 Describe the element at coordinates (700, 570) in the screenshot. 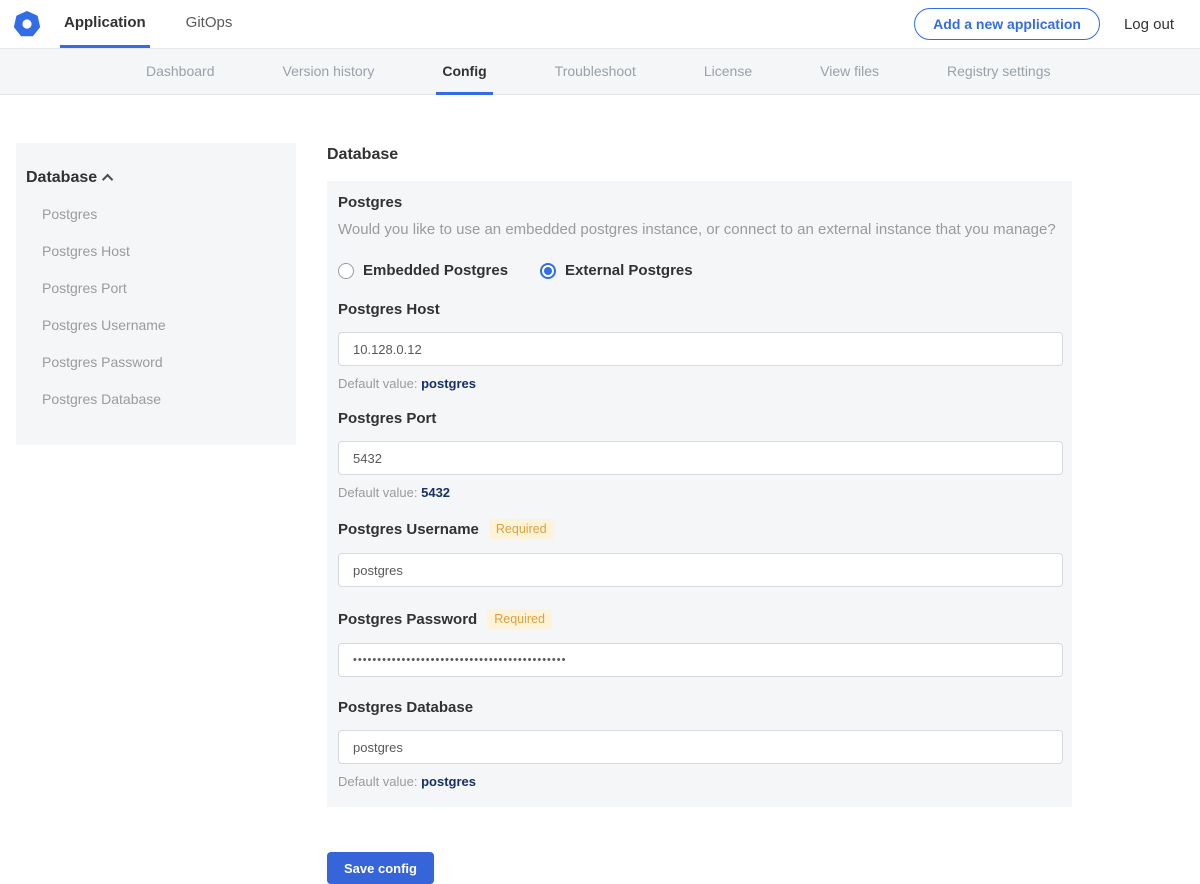

I see `postgres-username-input` at that location.